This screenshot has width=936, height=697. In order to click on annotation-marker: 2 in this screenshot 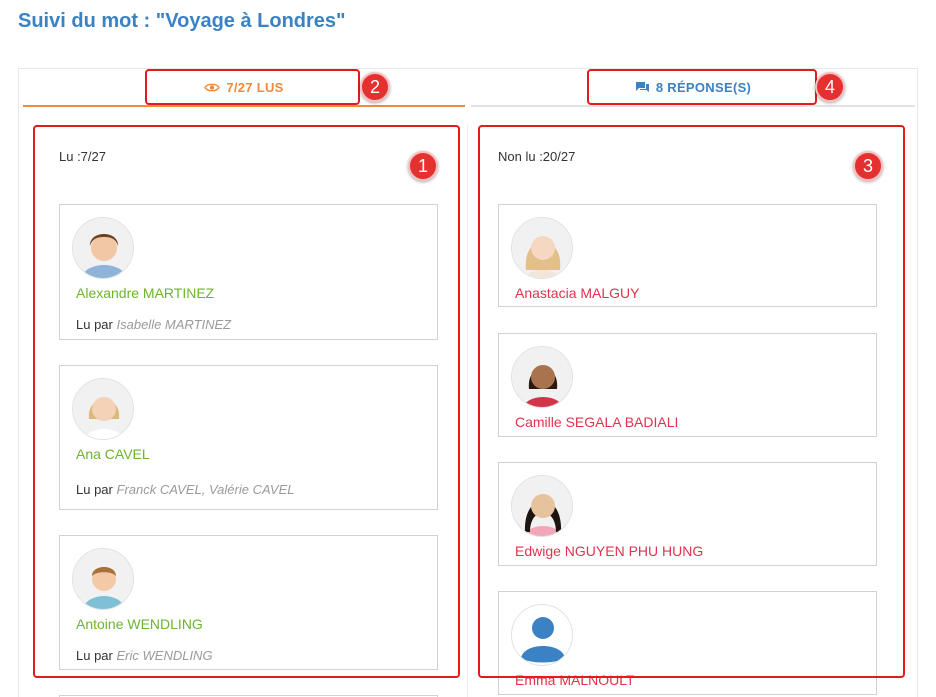, I will do `click(375, 87)`.